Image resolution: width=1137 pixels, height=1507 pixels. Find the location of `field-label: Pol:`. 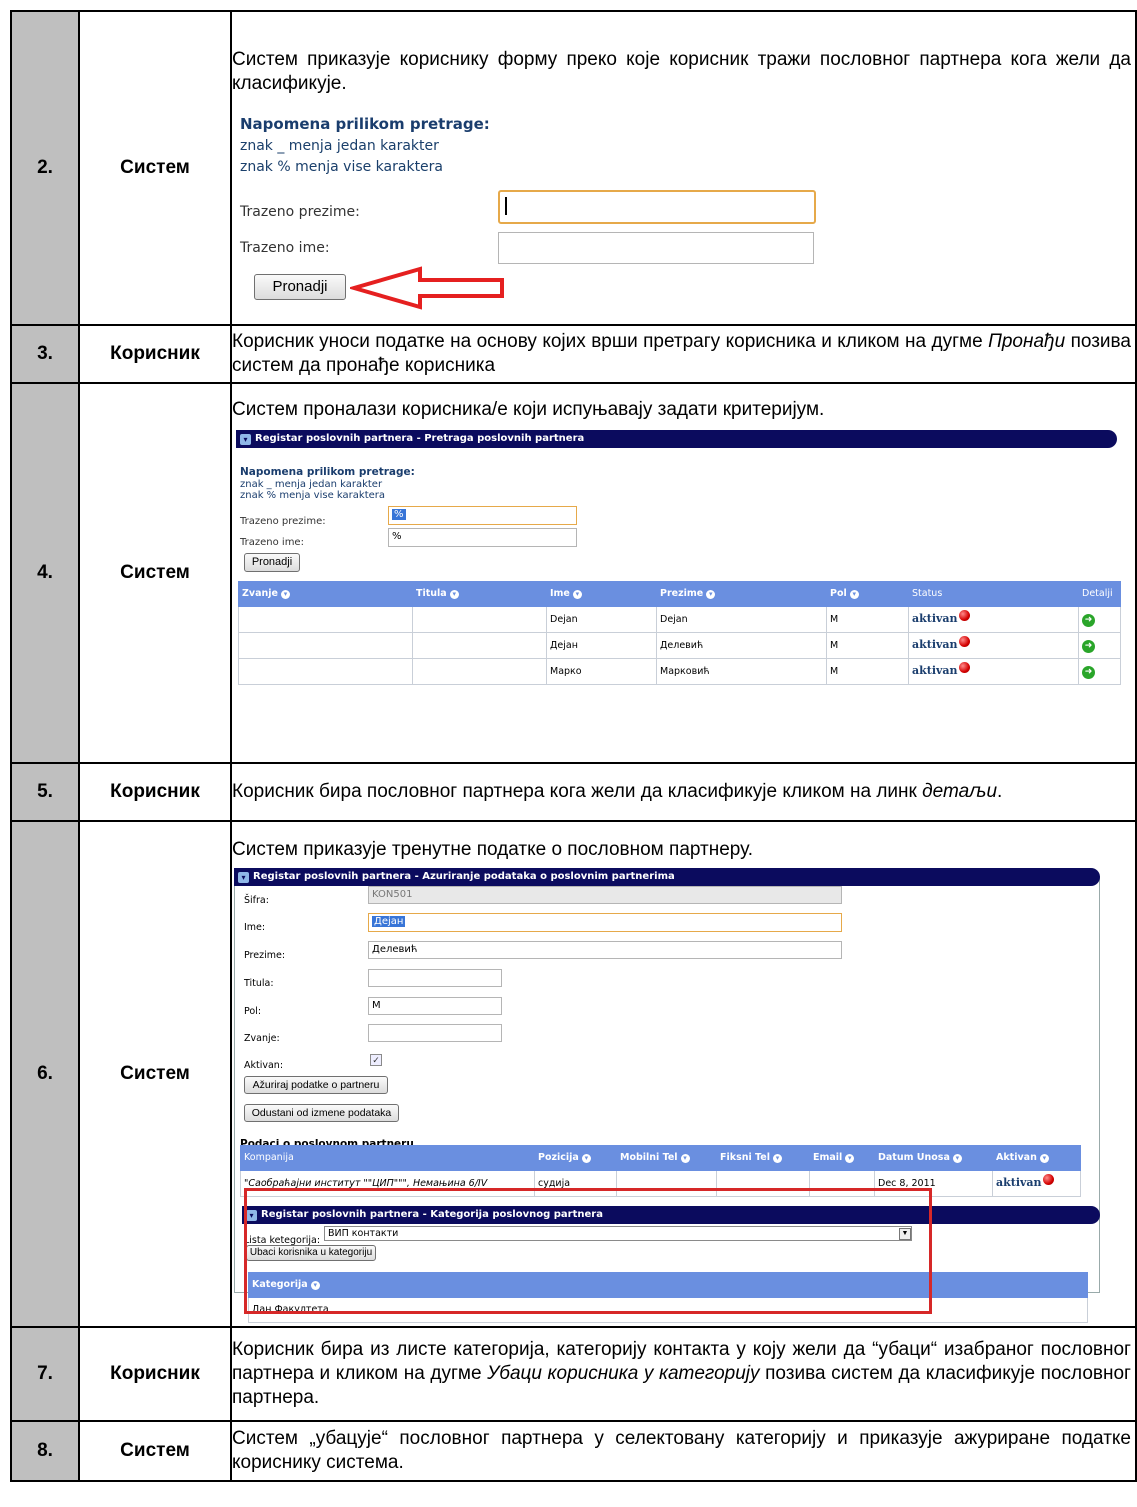

field-label: Pol: is located at coordinates (253, 1011).